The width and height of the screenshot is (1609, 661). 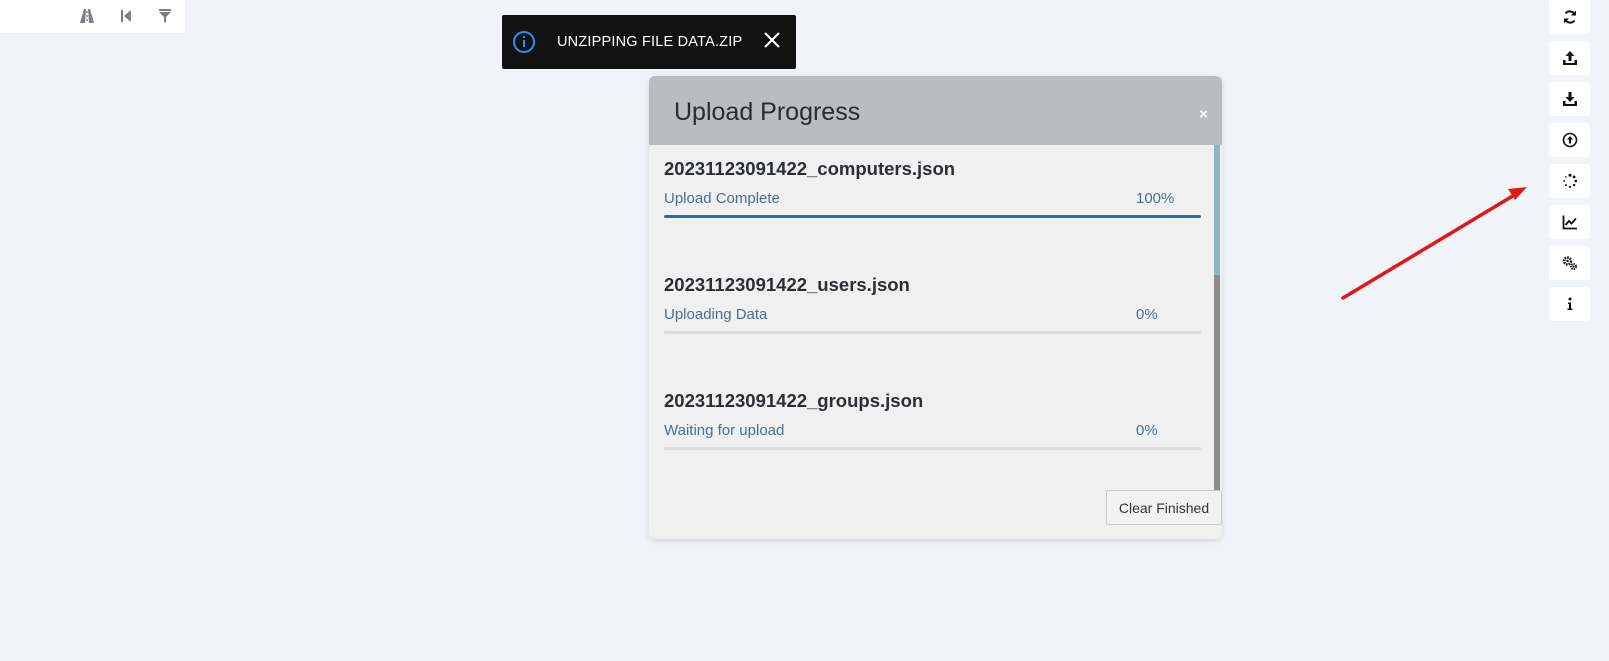 I want to click on top-left-toolbar, so click(x=92, y=16).